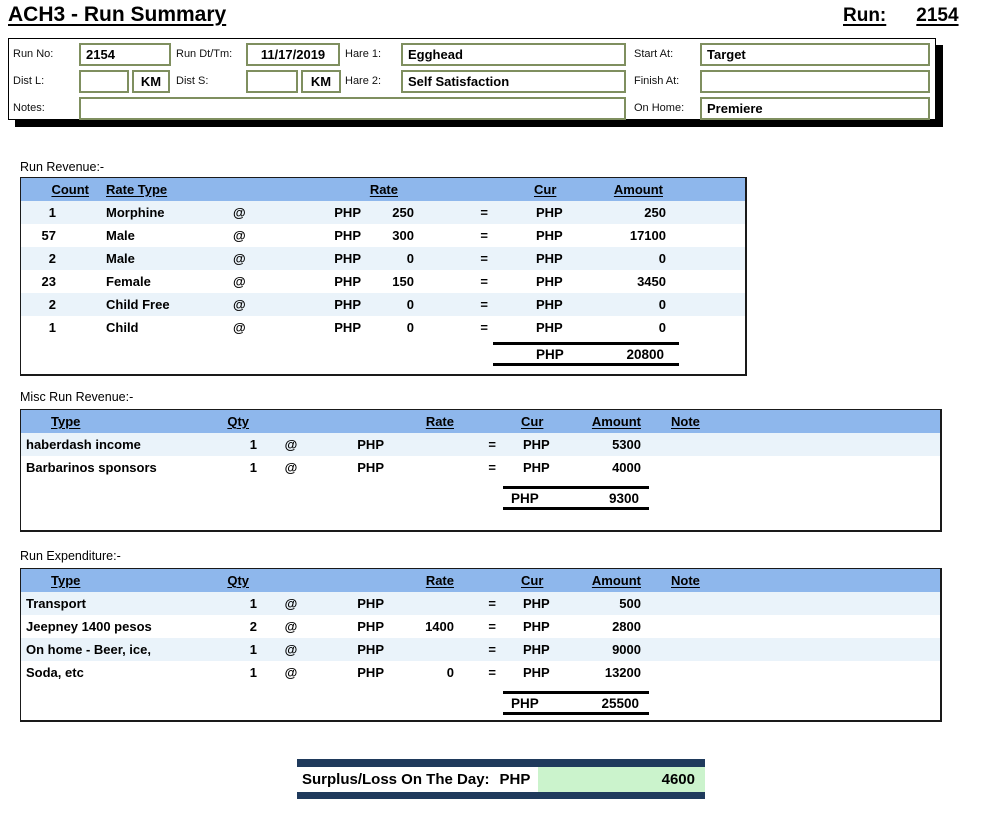 The width and height of the screenshot is (990, 816). I want to click on hare2-label: Hare 2:, so click(363, 81).